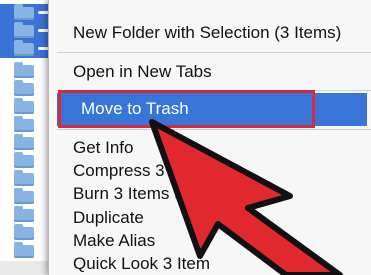 The image size is (371, 275). I want to click on finder-bottom-bar, so click(24, 268).